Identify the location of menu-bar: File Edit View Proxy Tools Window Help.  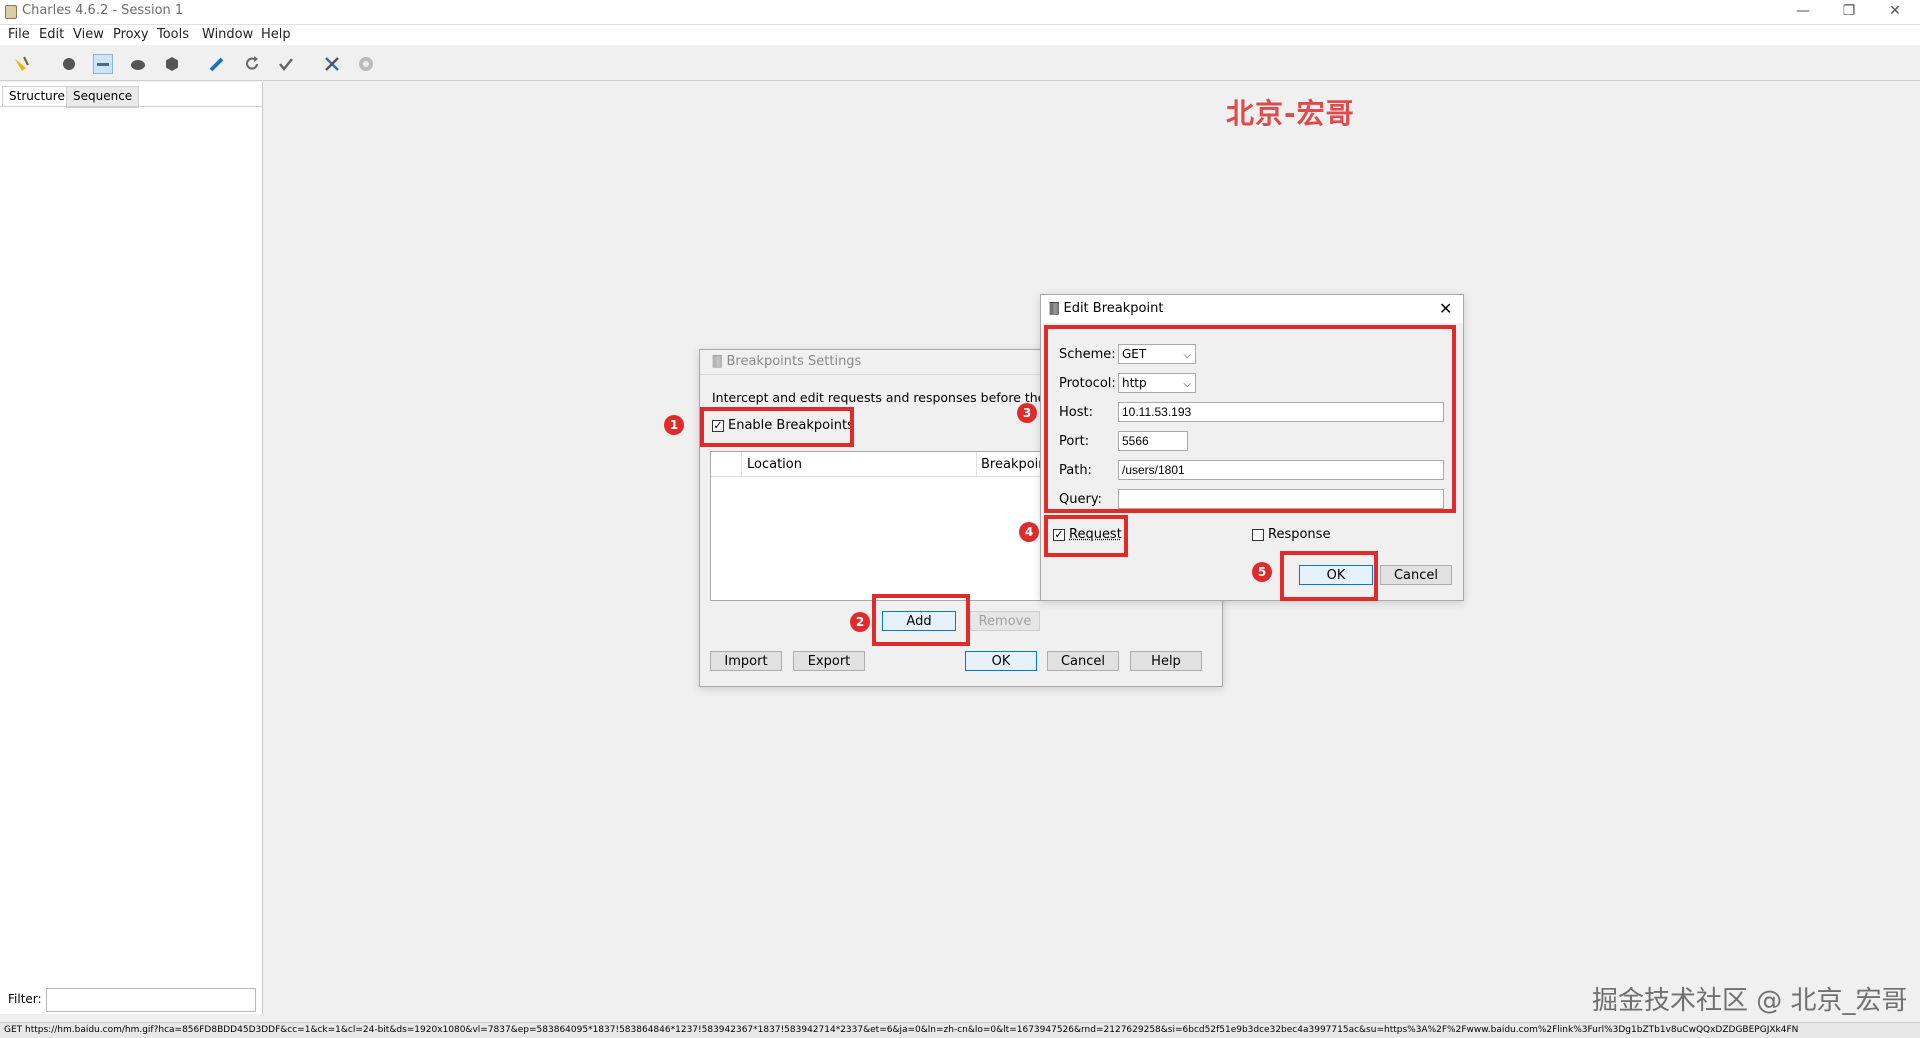
(960, 35).